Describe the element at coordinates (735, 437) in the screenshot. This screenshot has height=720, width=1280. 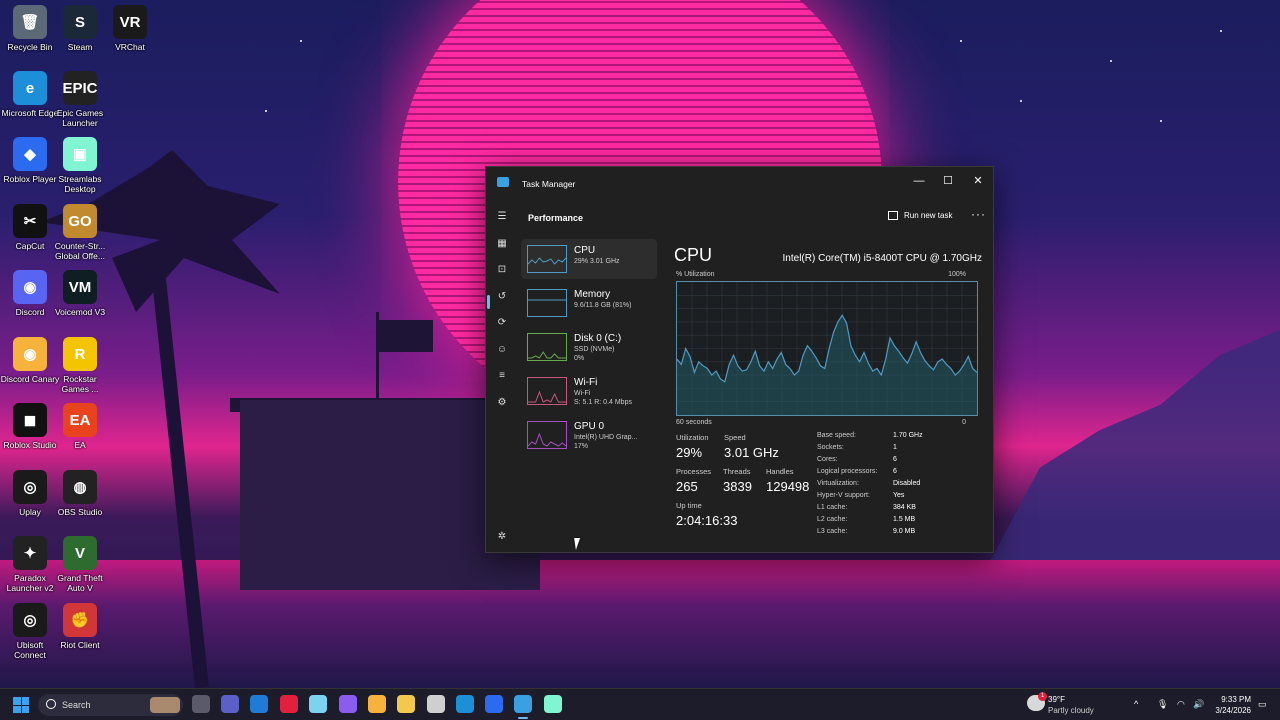
I see `speed-label: Speed` at that location.